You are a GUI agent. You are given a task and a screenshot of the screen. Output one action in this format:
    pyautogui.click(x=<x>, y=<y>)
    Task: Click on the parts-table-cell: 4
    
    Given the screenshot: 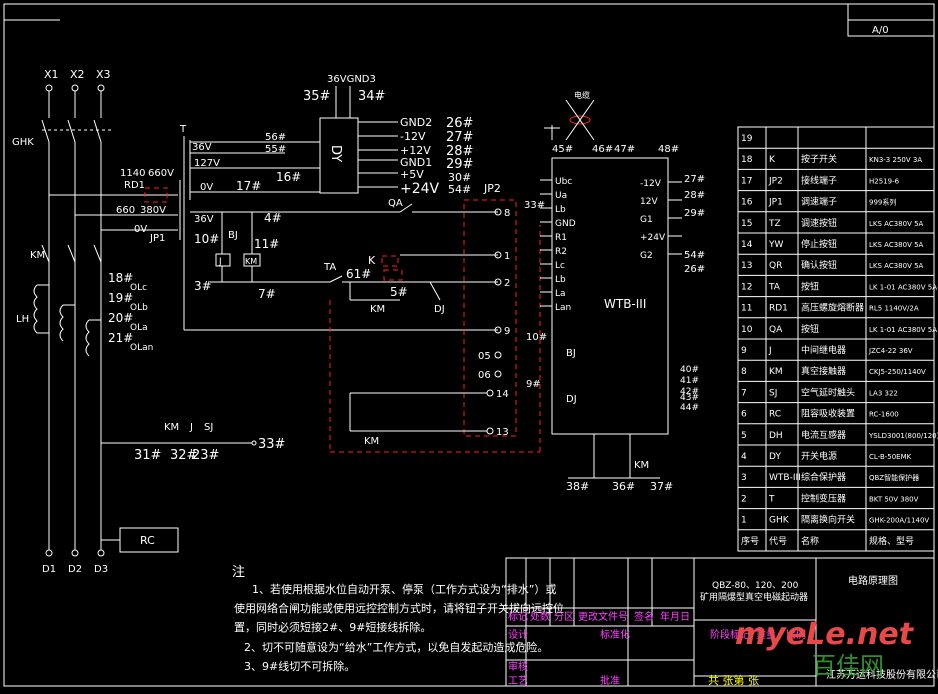 What is the action you would take?
    pyautogui.click(x=744, y=457)
    